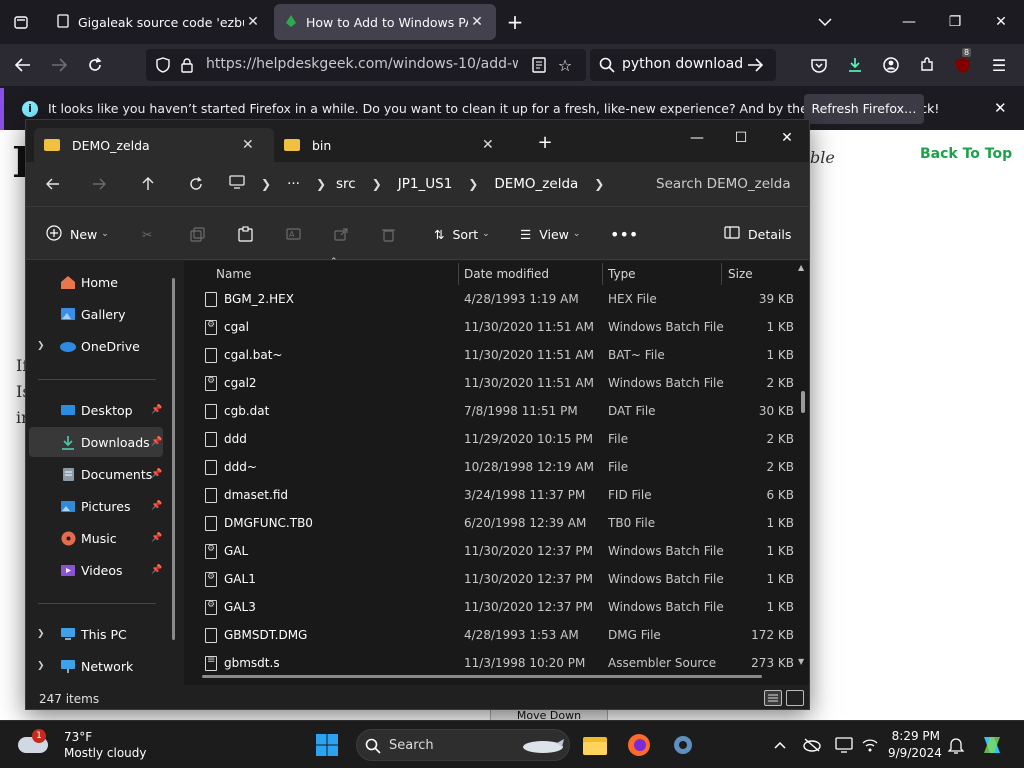 The width and height of the screenshot is (1024, 768). Describe the element at coordinates (490, 467) in the screenshot. I see `file-row: ddd~ 10/28/1998 12:19 AM File 2 KB` at that location.